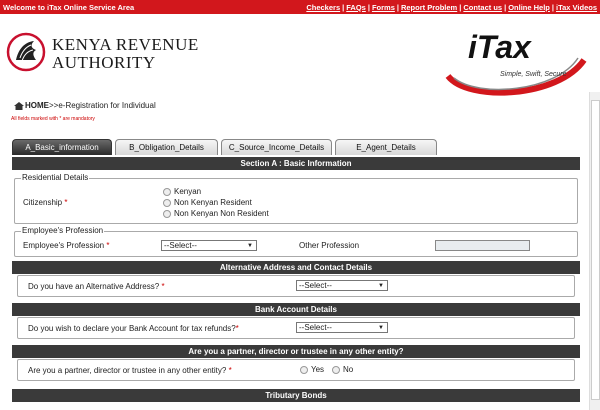  What do you see at coordinates (125, 53) in the screenshot?
I see `kra-name: Kenya Revenue Authority` at bounding box center [125, 53].